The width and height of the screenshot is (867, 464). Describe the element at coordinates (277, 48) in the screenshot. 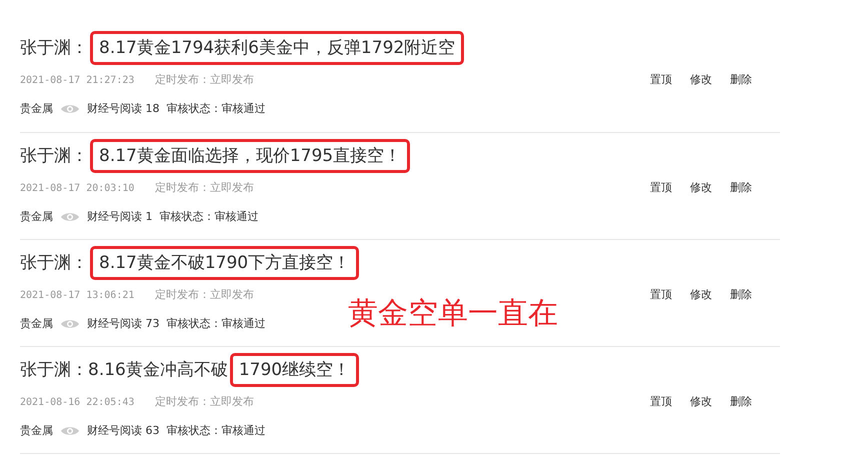

I see `highlighted-title: 8.17黄金1794获利6美金中，反弹1792附近空` at that location.